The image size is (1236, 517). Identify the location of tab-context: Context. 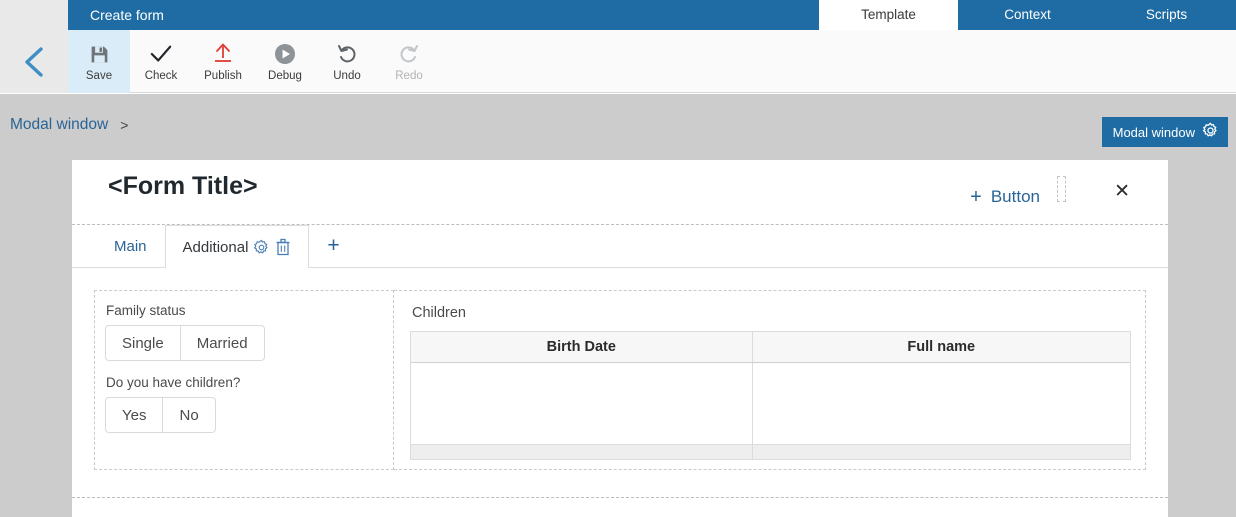
(1027, 15).